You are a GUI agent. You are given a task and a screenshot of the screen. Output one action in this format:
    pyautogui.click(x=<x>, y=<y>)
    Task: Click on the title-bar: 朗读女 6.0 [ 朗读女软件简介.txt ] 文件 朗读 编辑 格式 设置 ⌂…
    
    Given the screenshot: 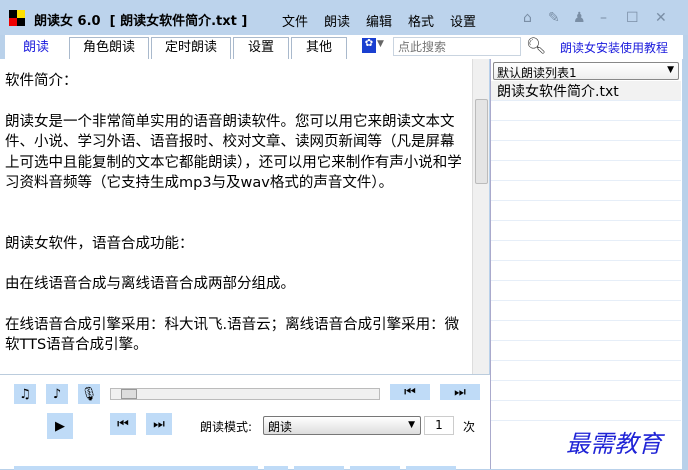 What is the action you would take?
    pyautogui.click(x=344, y=17)
    